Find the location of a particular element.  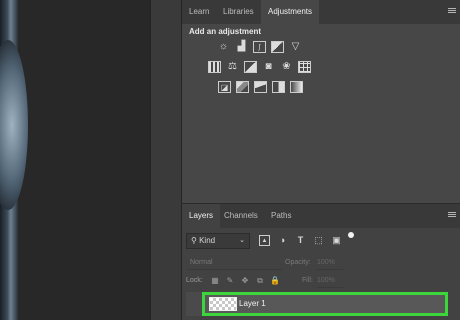

type-layer-filter-icon: T is located at coordinates (300, 240).